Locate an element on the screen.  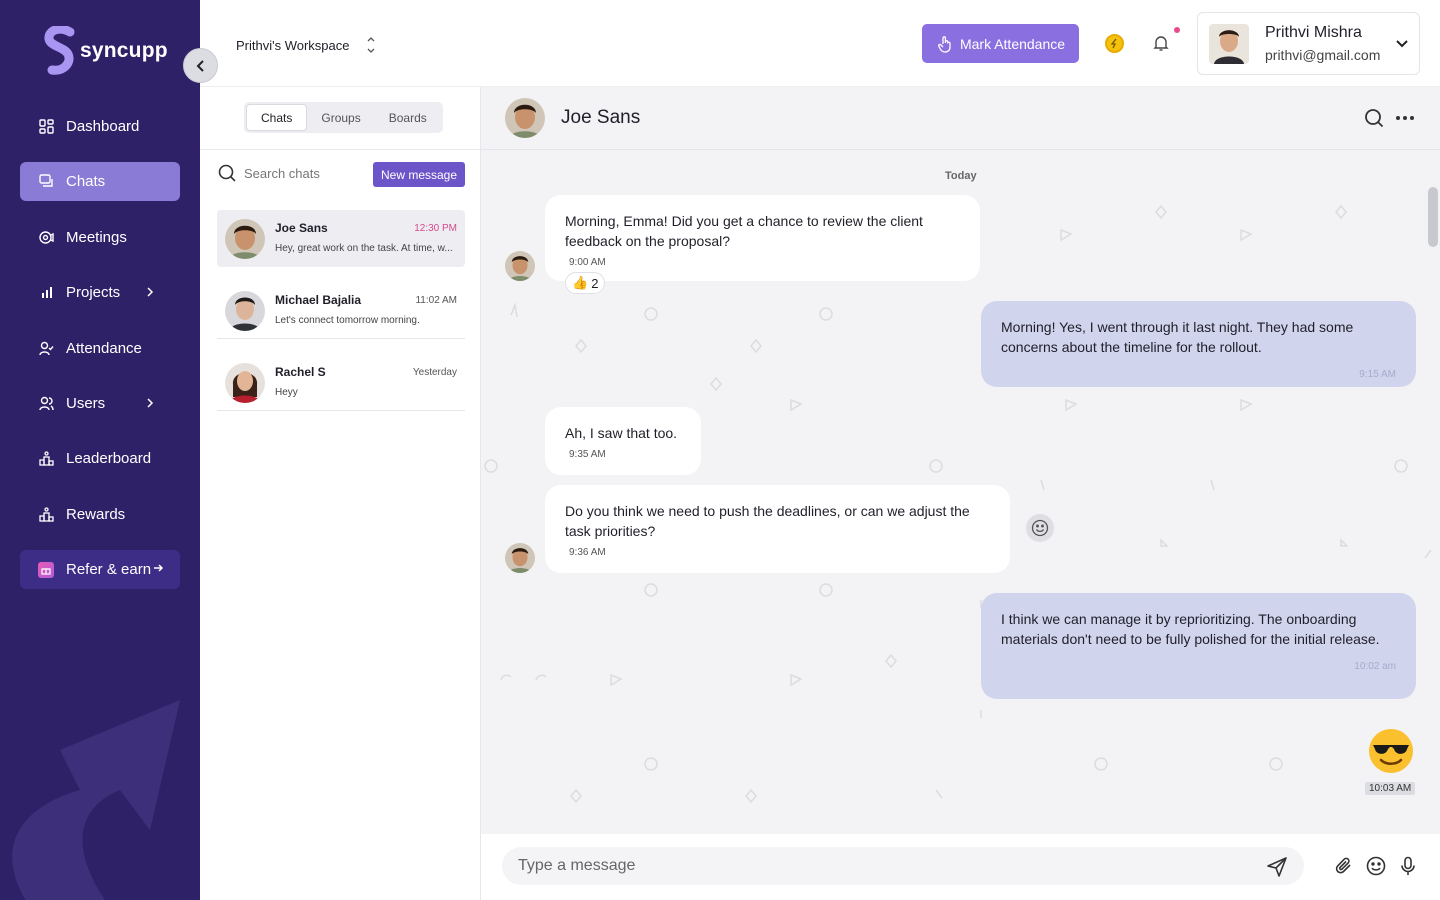
sidebar-item-label: Chats is located at coordinates (86, 182).